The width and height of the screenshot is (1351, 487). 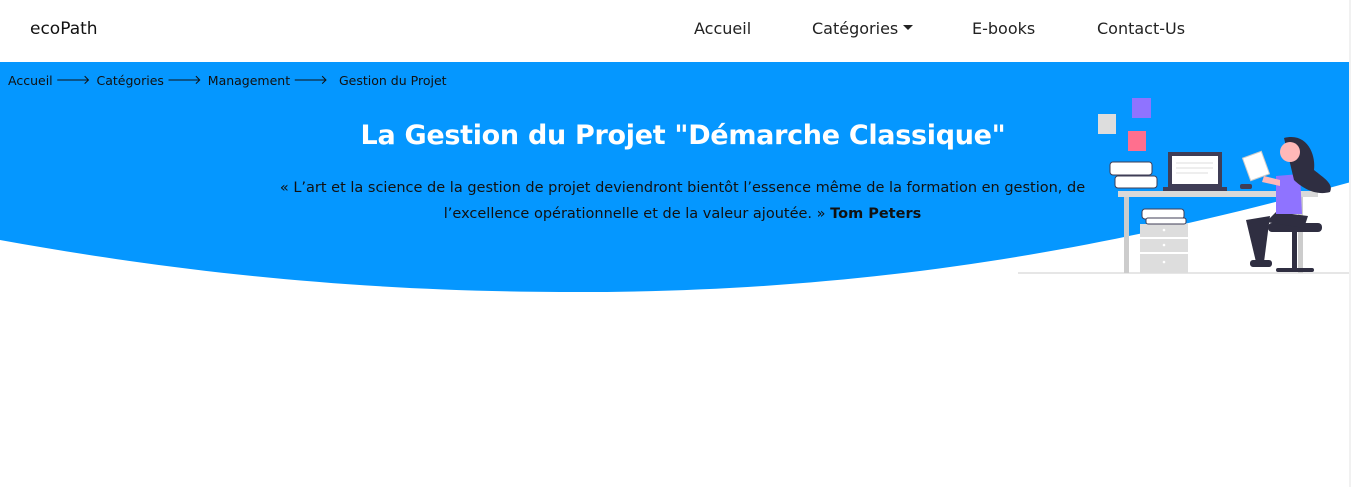 I want to click on nav-link-contact: Contact-Us, so click(x=1141, y=28).